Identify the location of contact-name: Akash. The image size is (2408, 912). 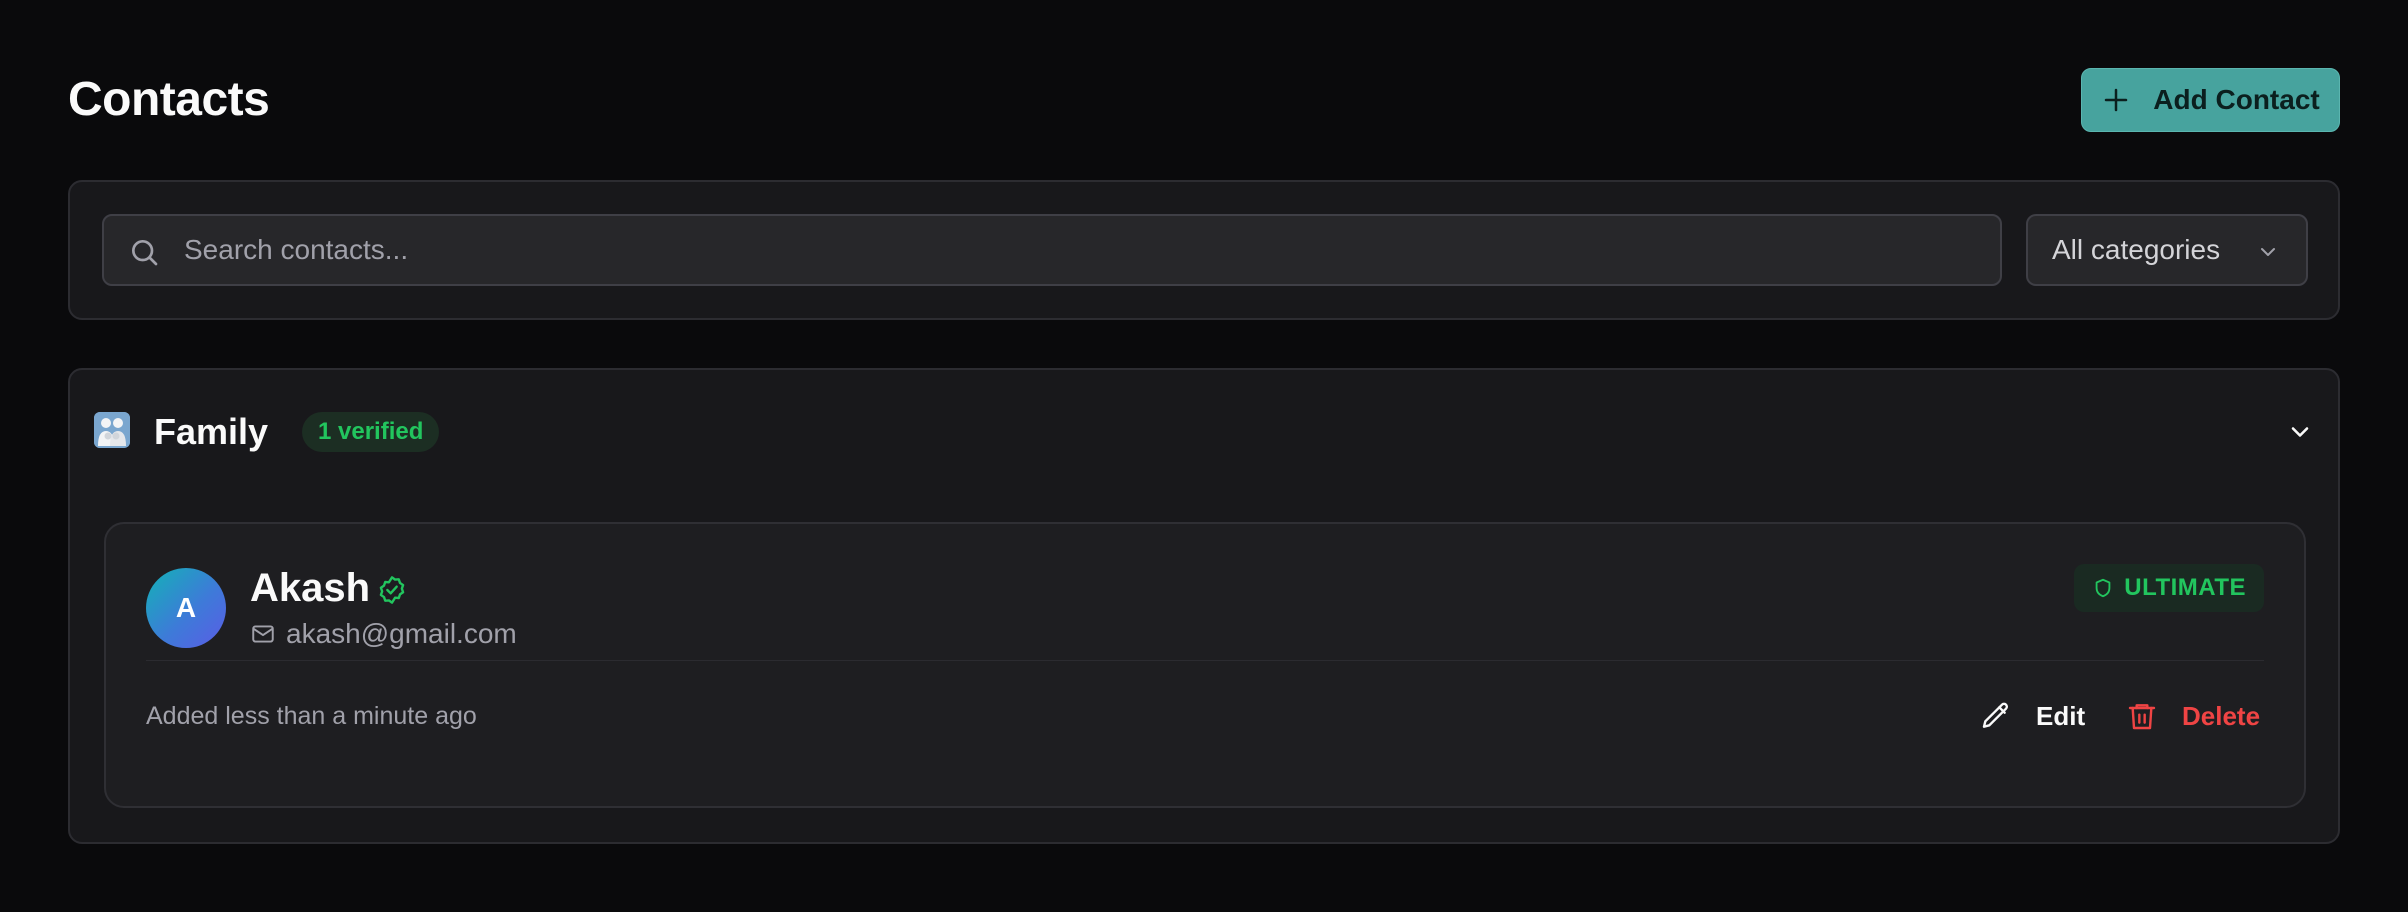
(310, 588).